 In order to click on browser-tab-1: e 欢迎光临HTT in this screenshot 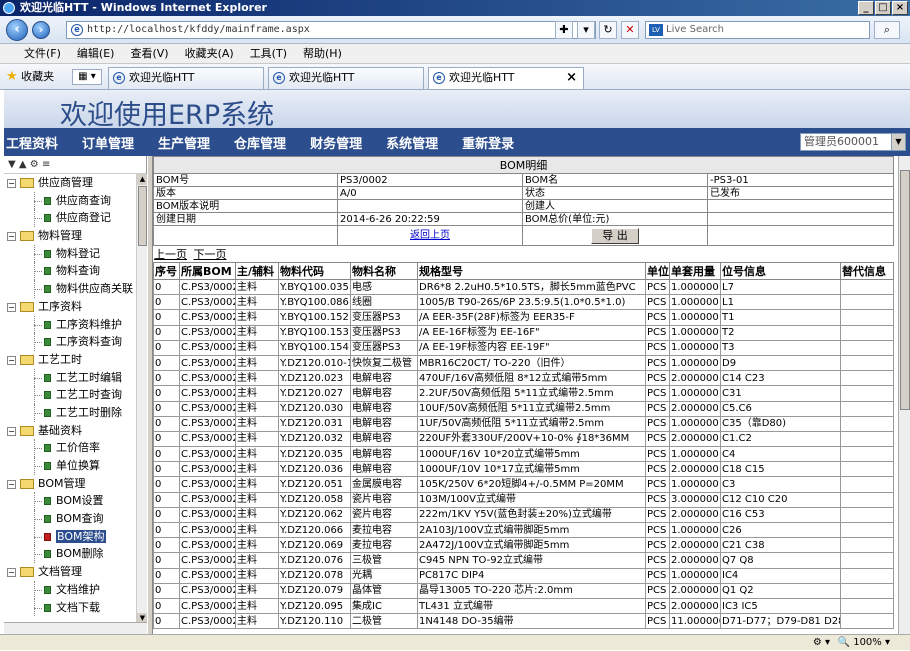, I will do `click(186, 78)`.